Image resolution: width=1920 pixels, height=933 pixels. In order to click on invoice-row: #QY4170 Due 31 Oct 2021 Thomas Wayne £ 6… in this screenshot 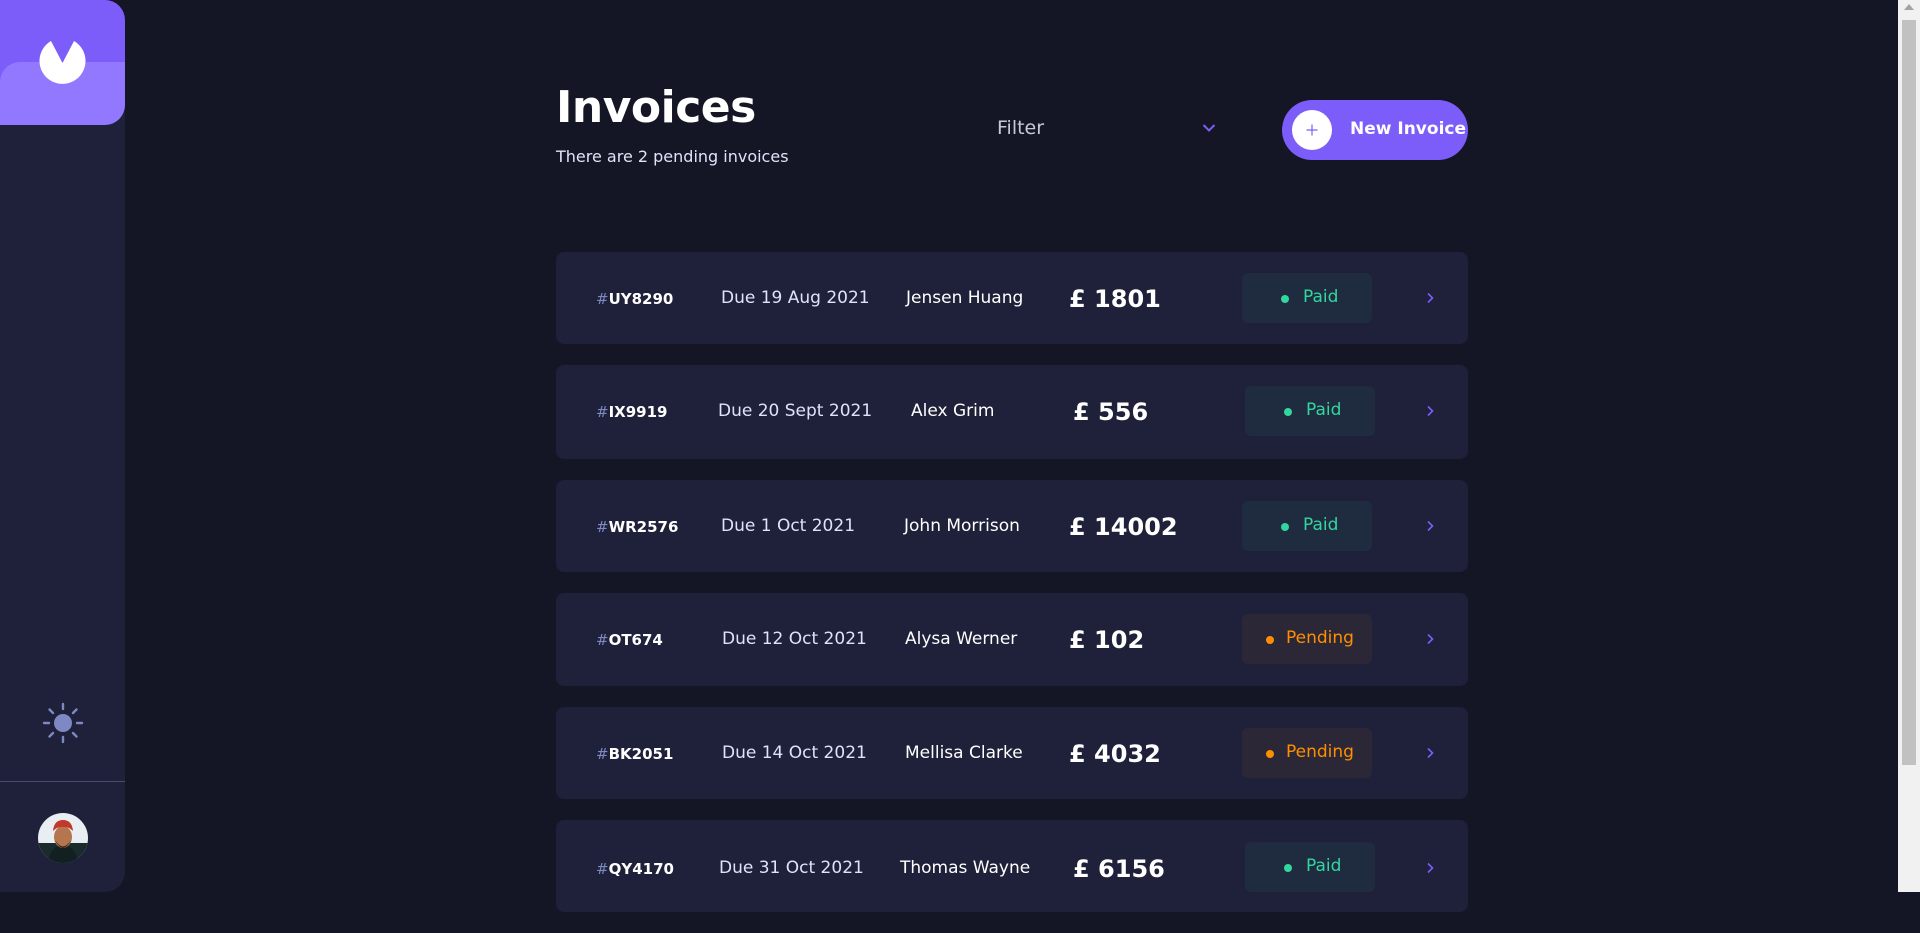, I will do `click(1012, 866)`.